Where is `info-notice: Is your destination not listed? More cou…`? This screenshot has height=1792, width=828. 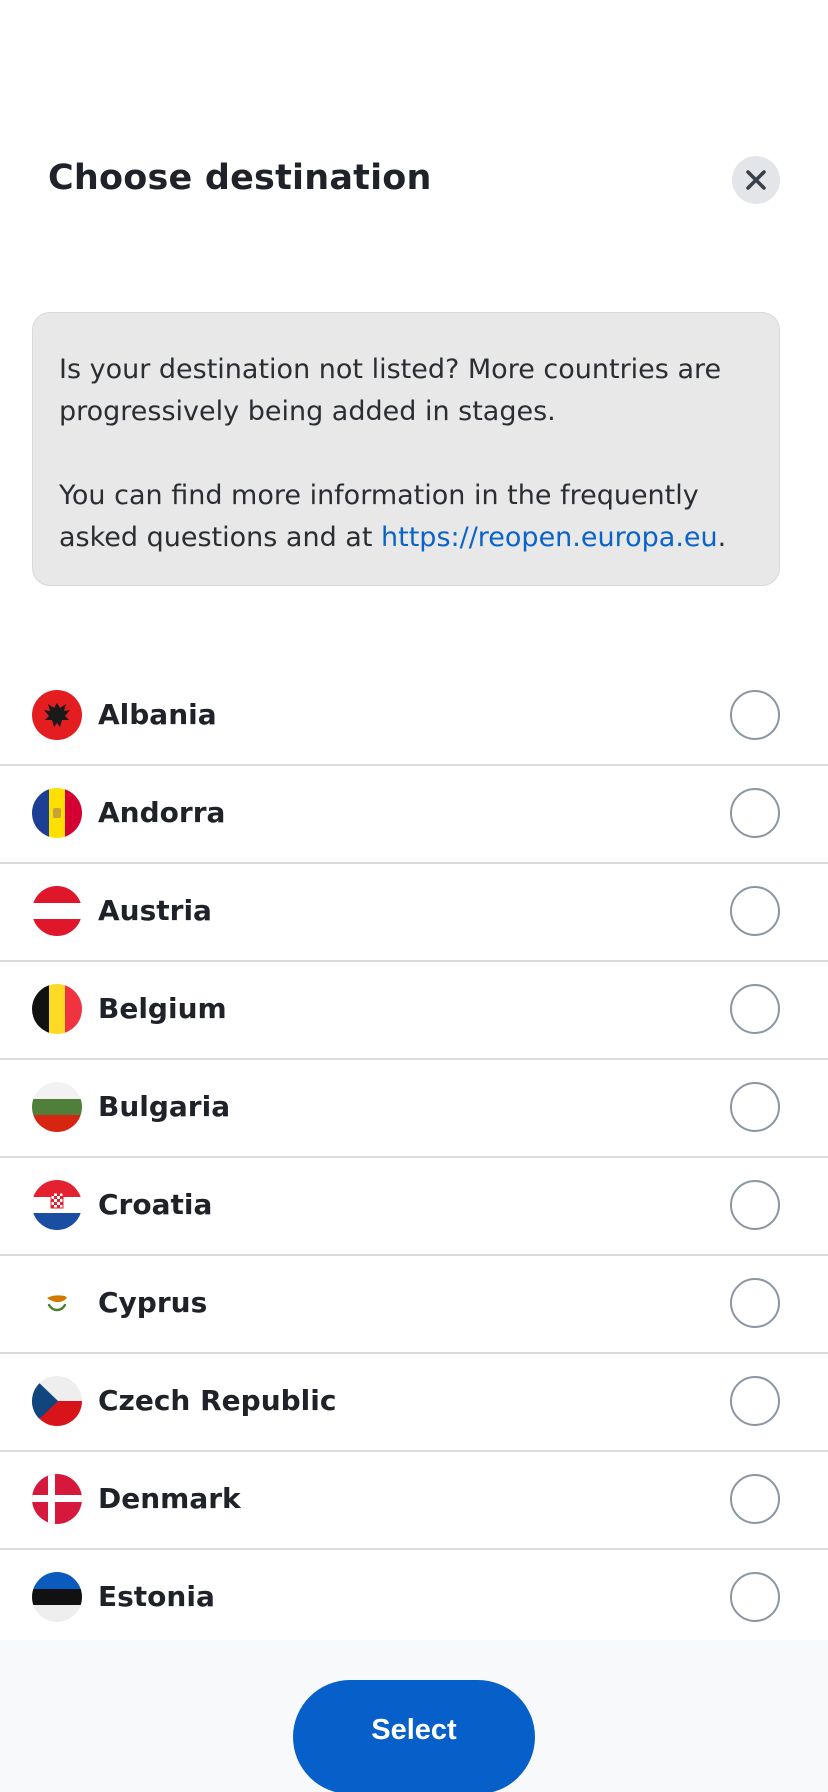 info-notice: Is your destination not listed? More cou… is located at coordinates (406, 449).